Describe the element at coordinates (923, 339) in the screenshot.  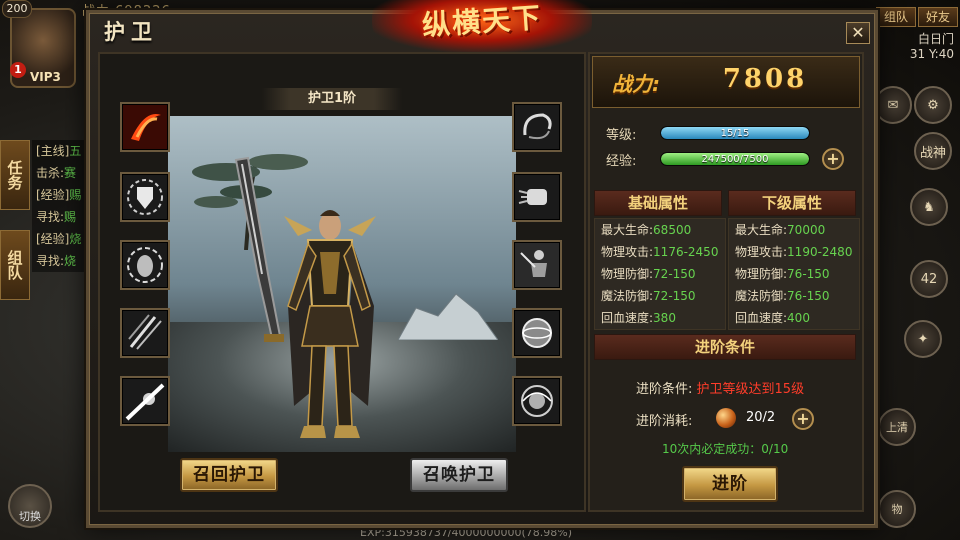
I see `skill-shortcut-icon: ✦` at that location.